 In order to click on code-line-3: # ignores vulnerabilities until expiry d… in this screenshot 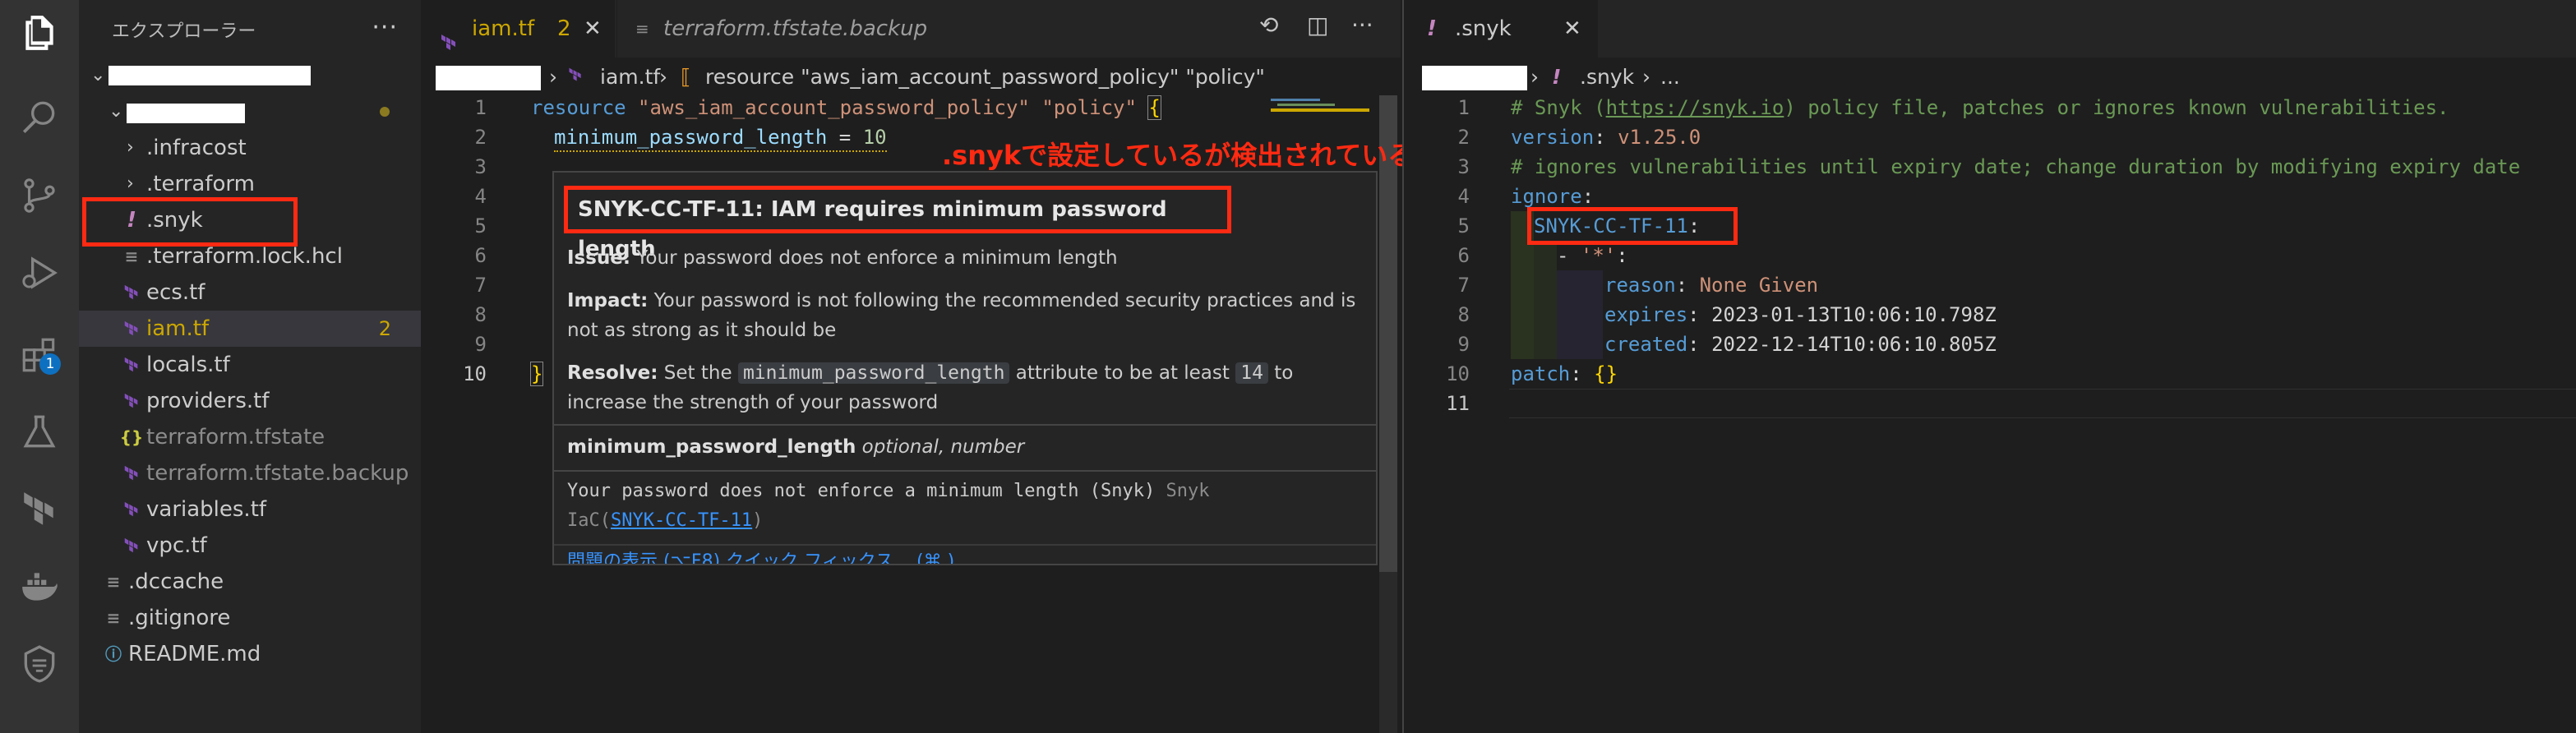, I will do `click(2016, 167)`.